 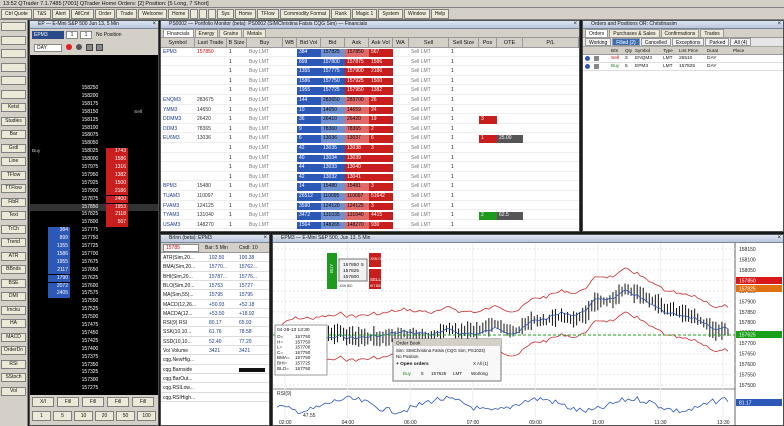 What do you see at coordinates (417, 14) in the screenshot?
I see `toolbar-button-18: Window` at bounding box center [417, 14].